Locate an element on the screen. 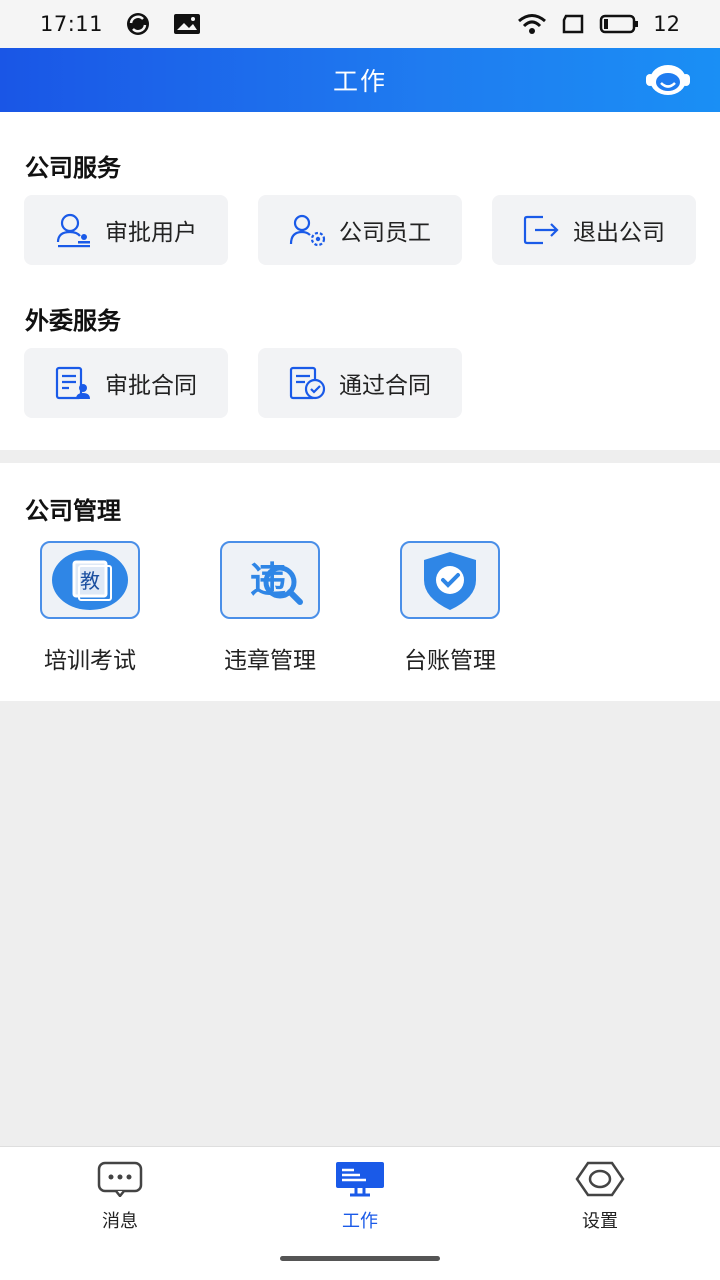 The width and height of the screenshot is (720, 1280). section-title-company-services: 公司服务 is located at coordinates (73, 168).